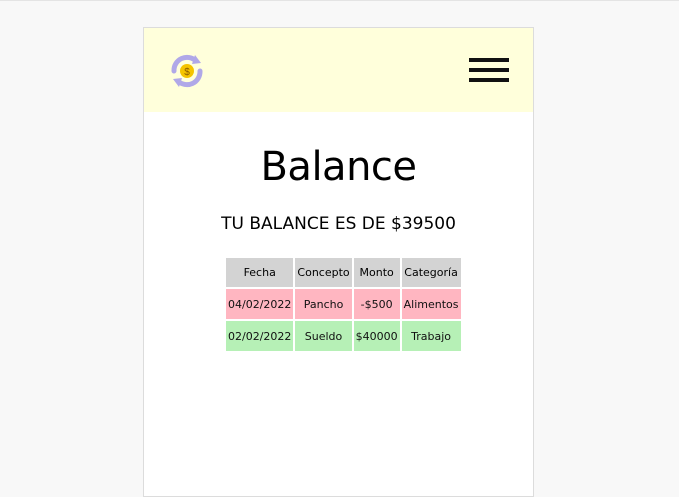  I want to click on cell-fecha: 04/02/2022, so click(260, 304).